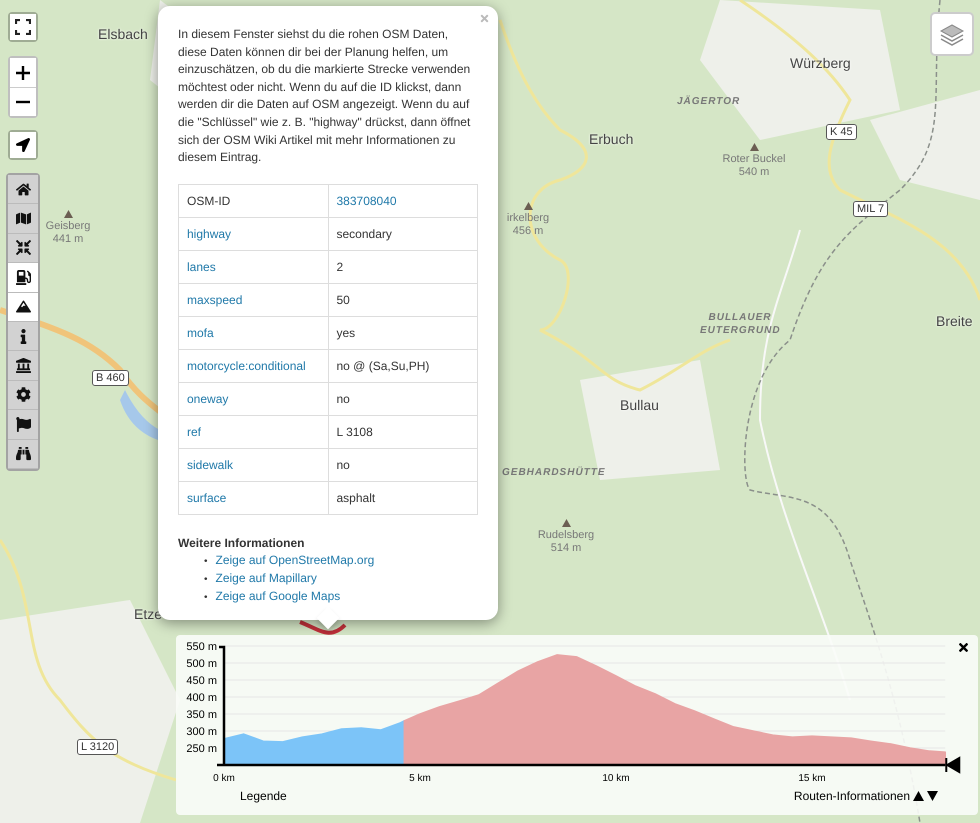 The height and width of the screenshot is (823, 980). What do you see at coordinates (566, 535) in the screenshot?
I see `peak-name: Rudelsberg` at bounding box center [566, 535].